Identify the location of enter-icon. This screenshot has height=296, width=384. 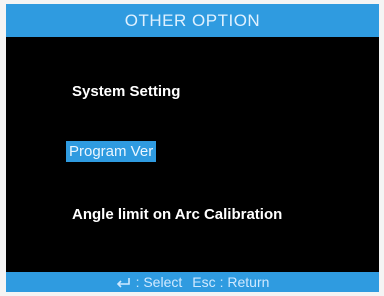
(124, 282).